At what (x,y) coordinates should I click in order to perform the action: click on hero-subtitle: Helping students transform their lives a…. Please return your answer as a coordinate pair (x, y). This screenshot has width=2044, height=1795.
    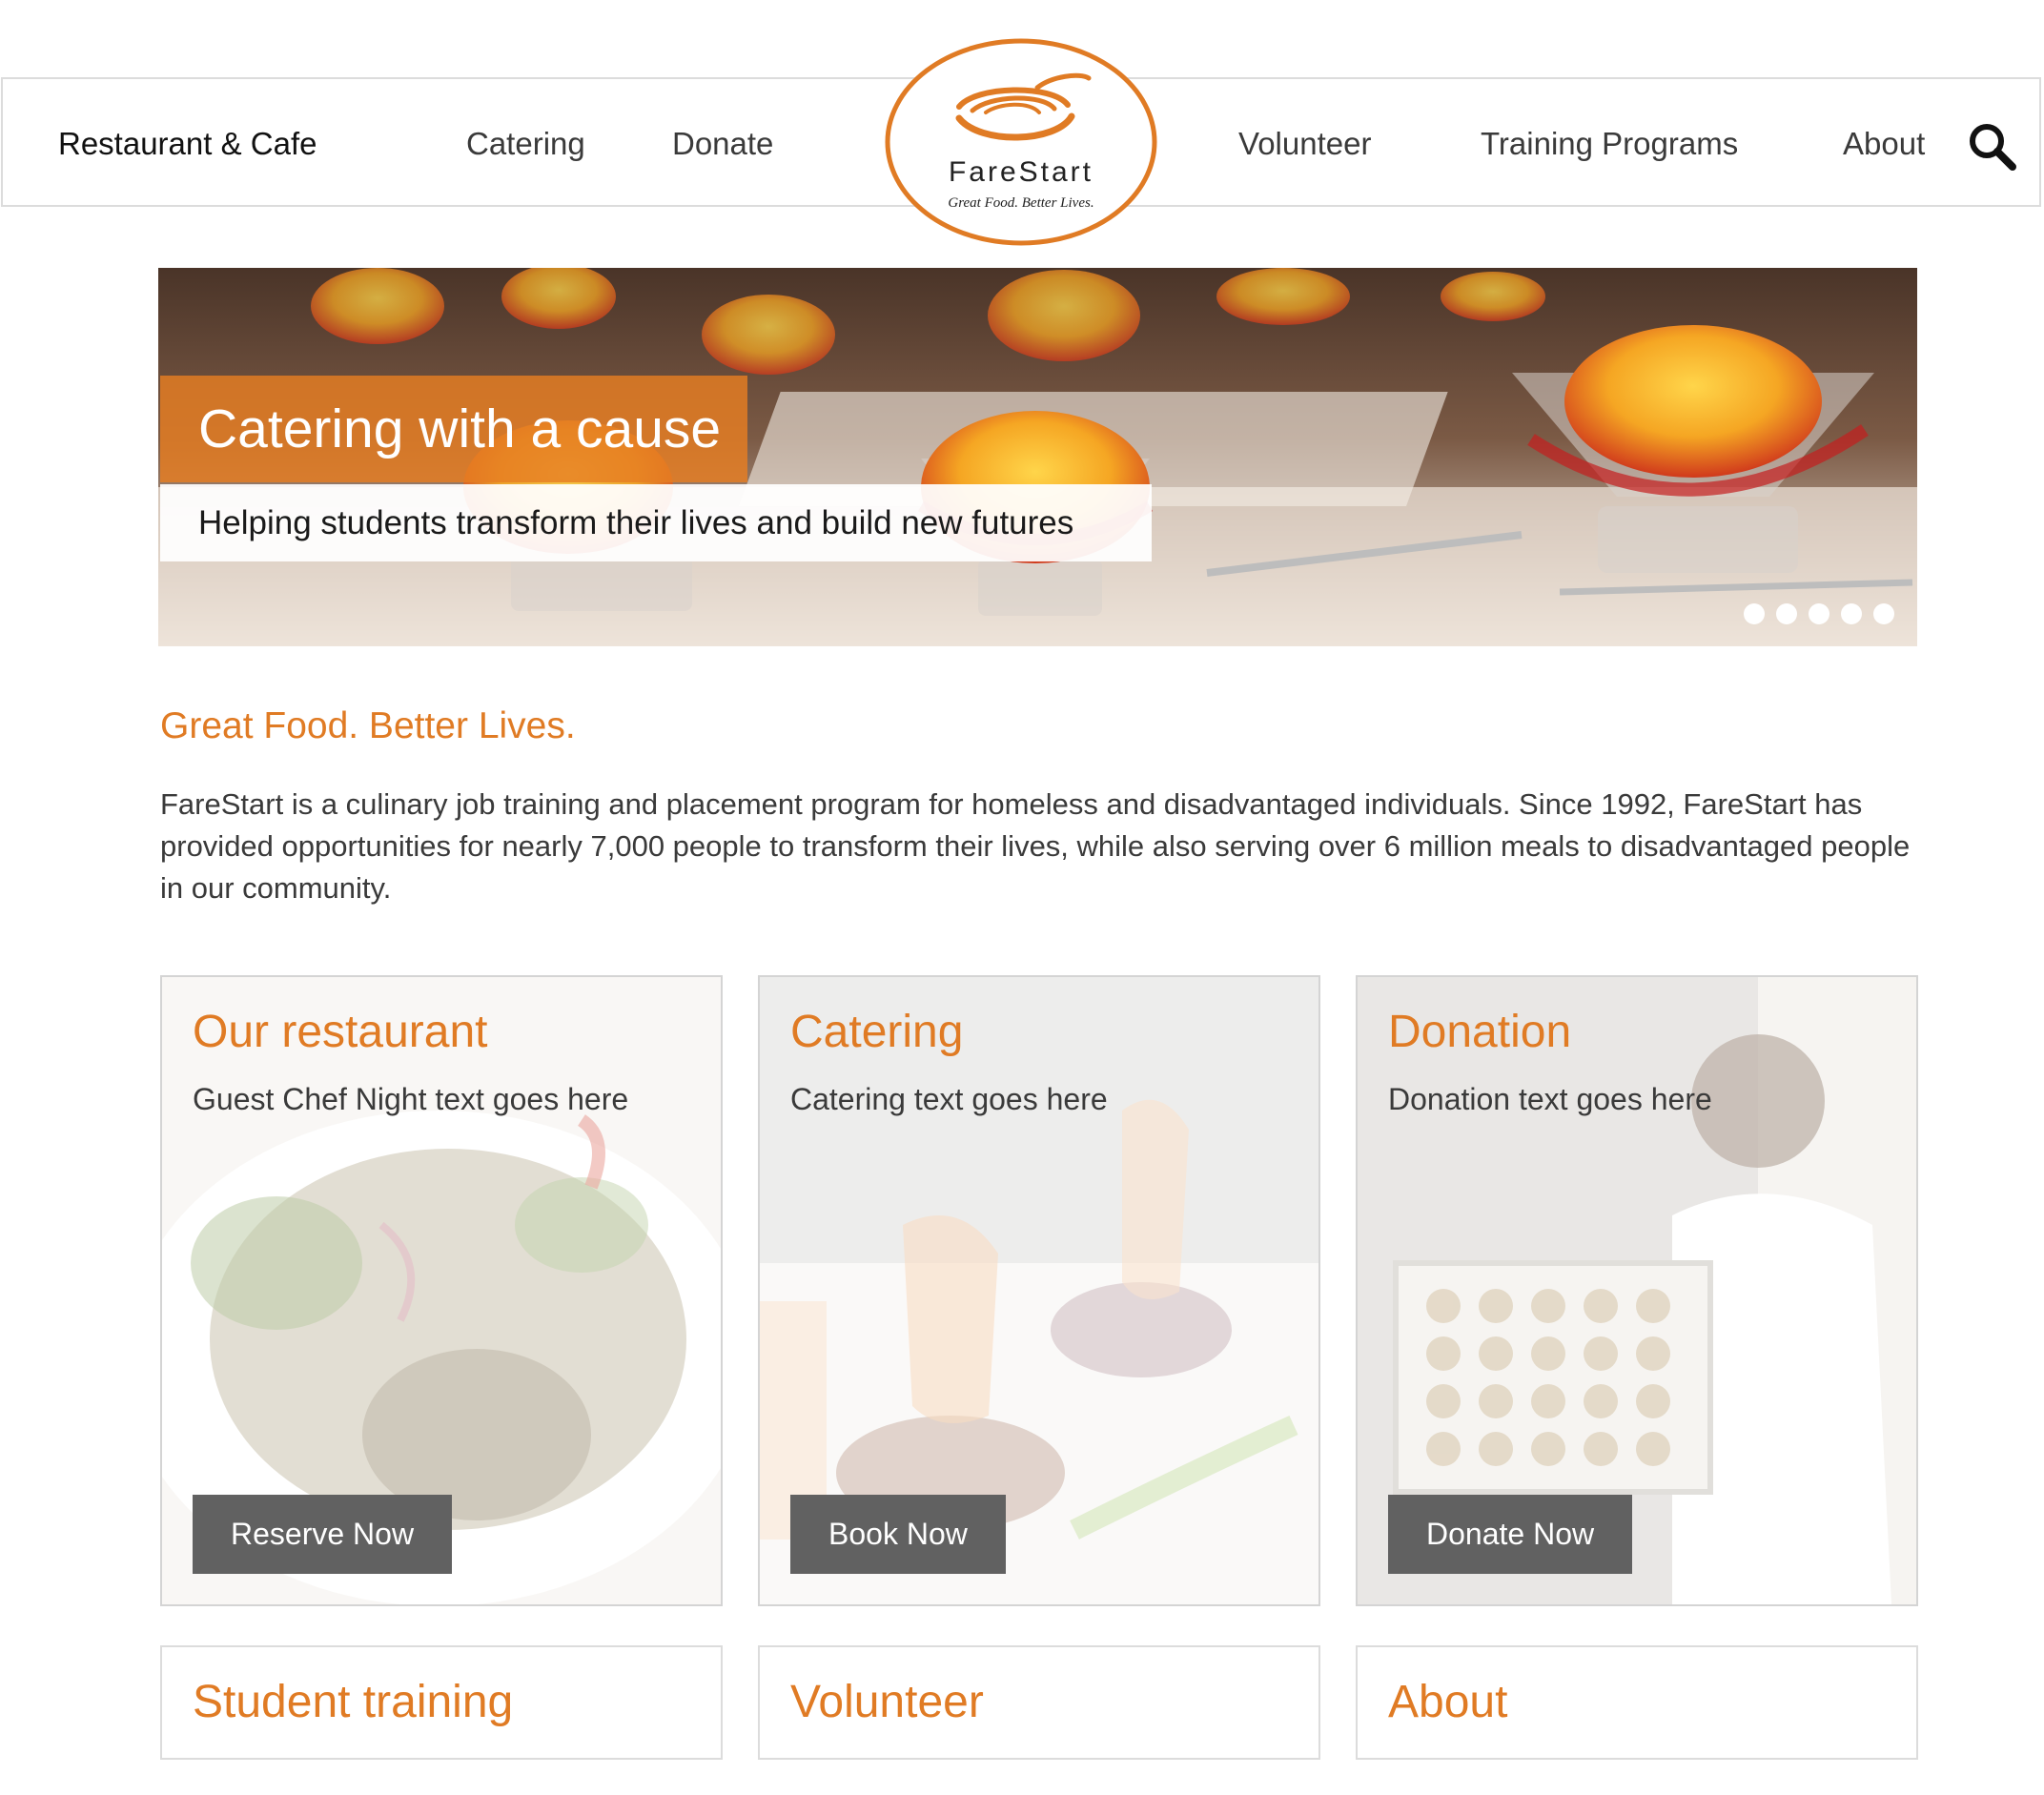
    Looking at the image, I should click on (636, 522).